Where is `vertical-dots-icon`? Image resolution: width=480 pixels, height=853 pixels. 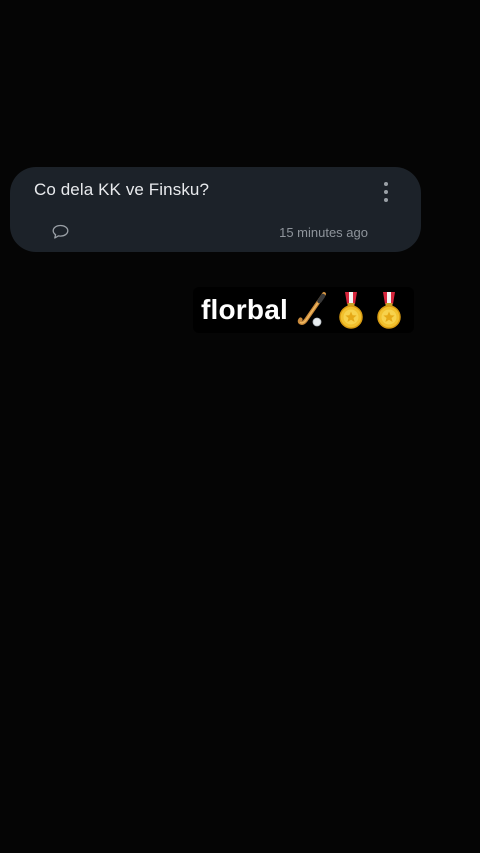
vertical-dots-icon is located at coordinates (386, 184).